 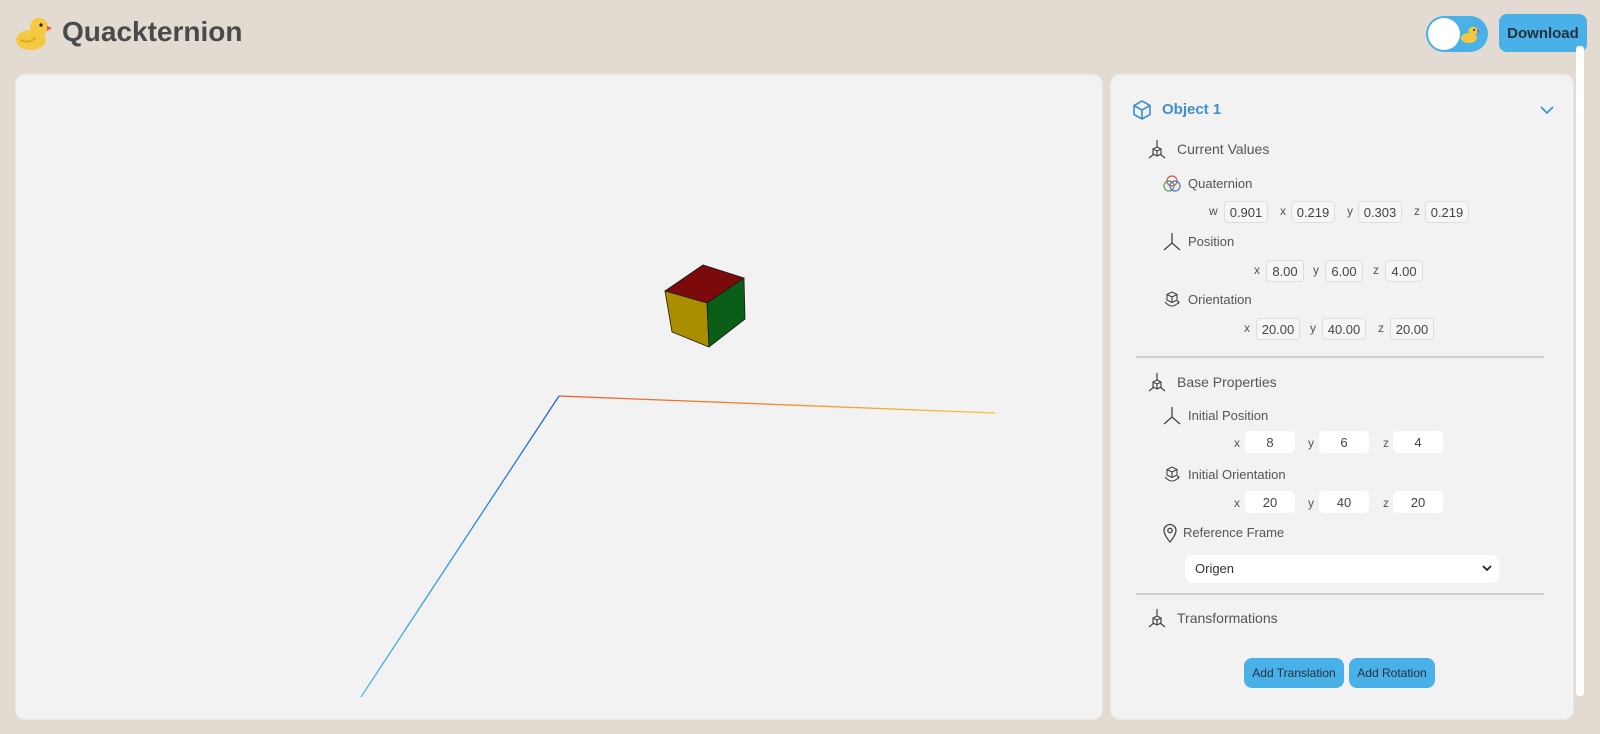 I want to click on initial-position-x-input: 8, so click(x=1270, y=442).